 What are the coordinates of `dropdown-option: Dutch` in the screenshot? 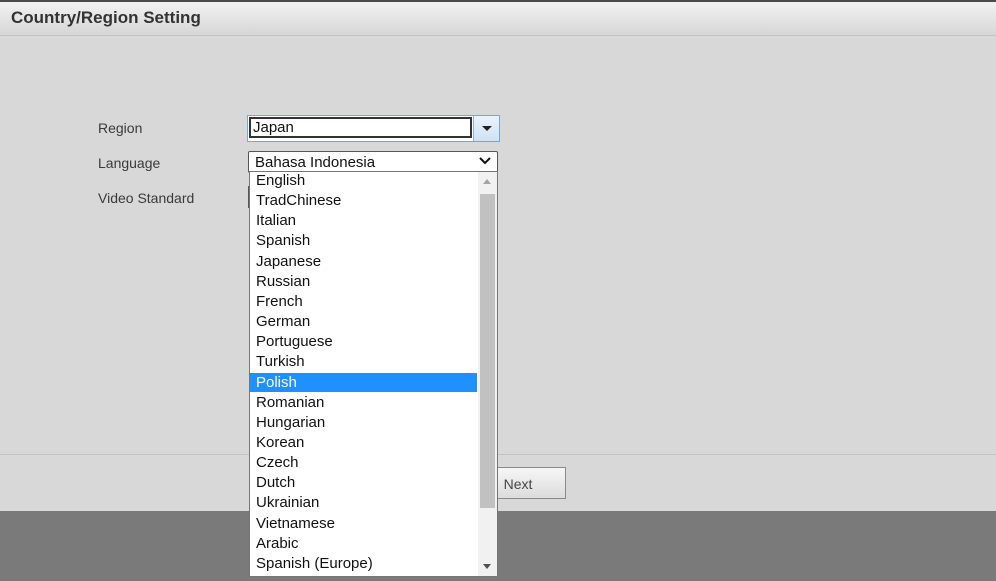 It's located at (363, 482).